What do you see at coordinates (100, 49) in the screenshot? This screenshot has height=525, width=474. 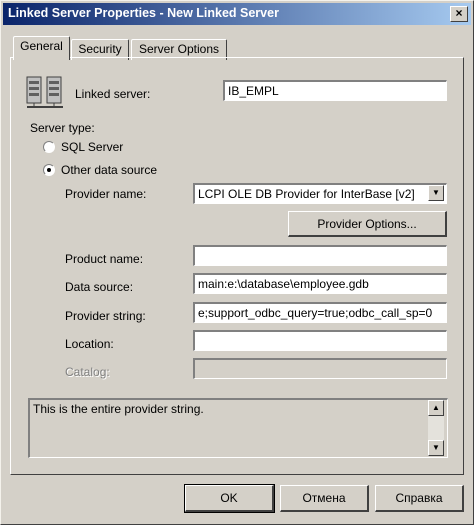 I see `tab-label: Security` at bounding box center [100, 49].